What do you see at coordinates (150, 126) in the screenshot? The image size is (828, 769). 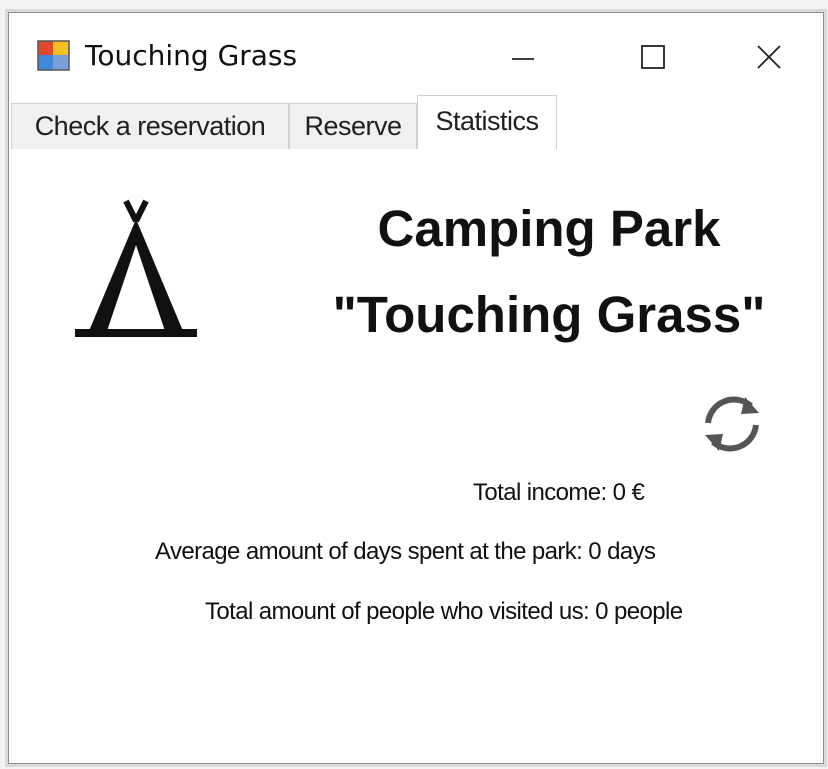 I see `tab-check-reservation: Check a reservation` at bounding box center [150, 126].